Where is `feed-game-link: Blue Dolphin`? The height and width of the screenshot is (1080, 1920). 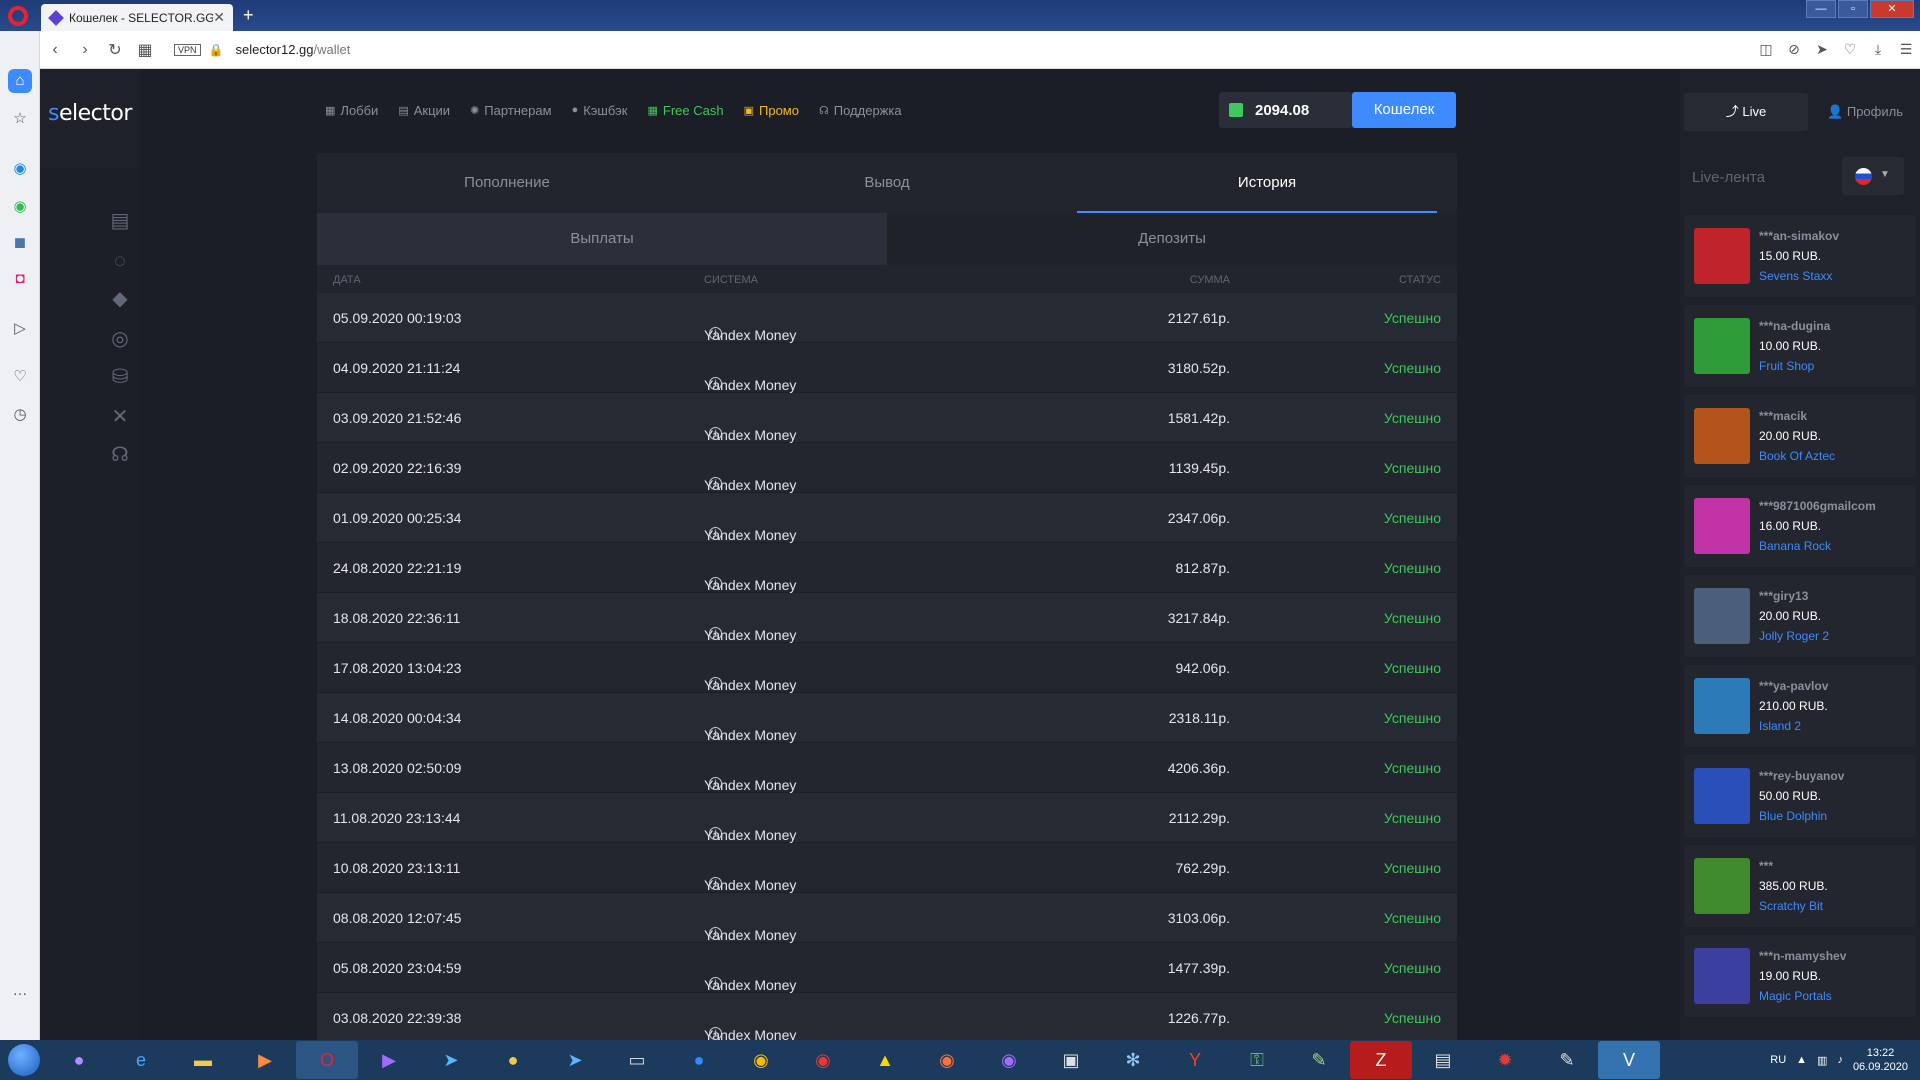 feed-game-link: Blue Dolphin is located at coordinates (1793, 816).